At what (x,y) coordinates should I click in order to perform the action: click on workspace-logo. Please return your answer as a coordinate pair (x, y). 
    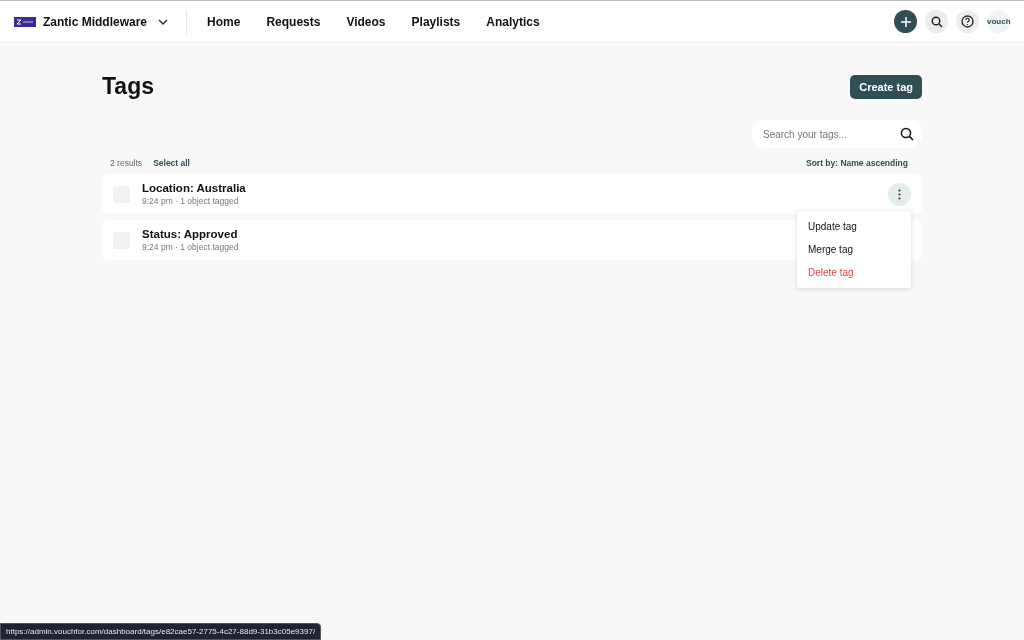
    Looking at the image, I should click on (25, 21).